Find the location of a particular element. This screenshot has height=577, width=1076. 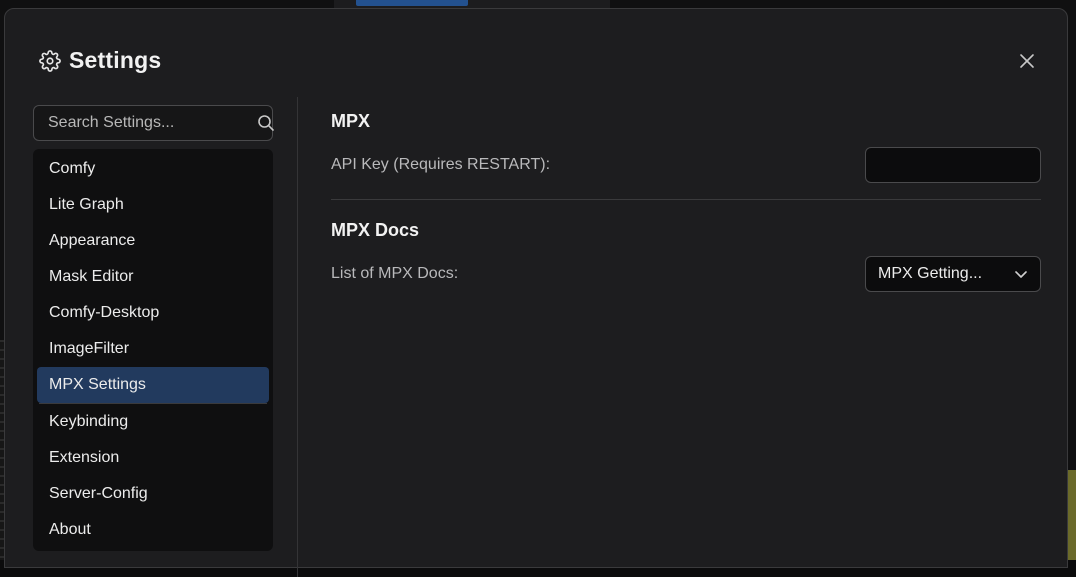

sidebar-item-label: Comfy-Desktop is located at coordinates (104, 313).